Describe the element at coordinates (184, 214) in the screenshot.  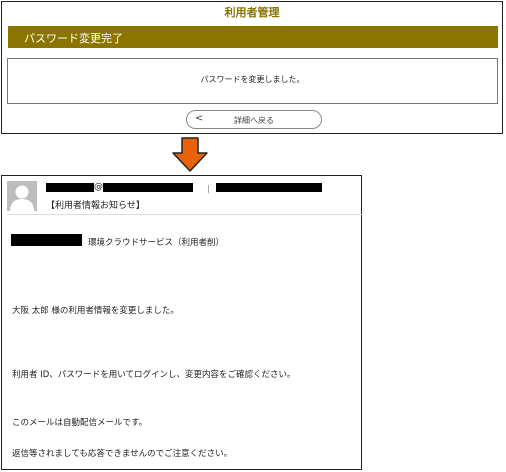
I see `header-divider` at that location.